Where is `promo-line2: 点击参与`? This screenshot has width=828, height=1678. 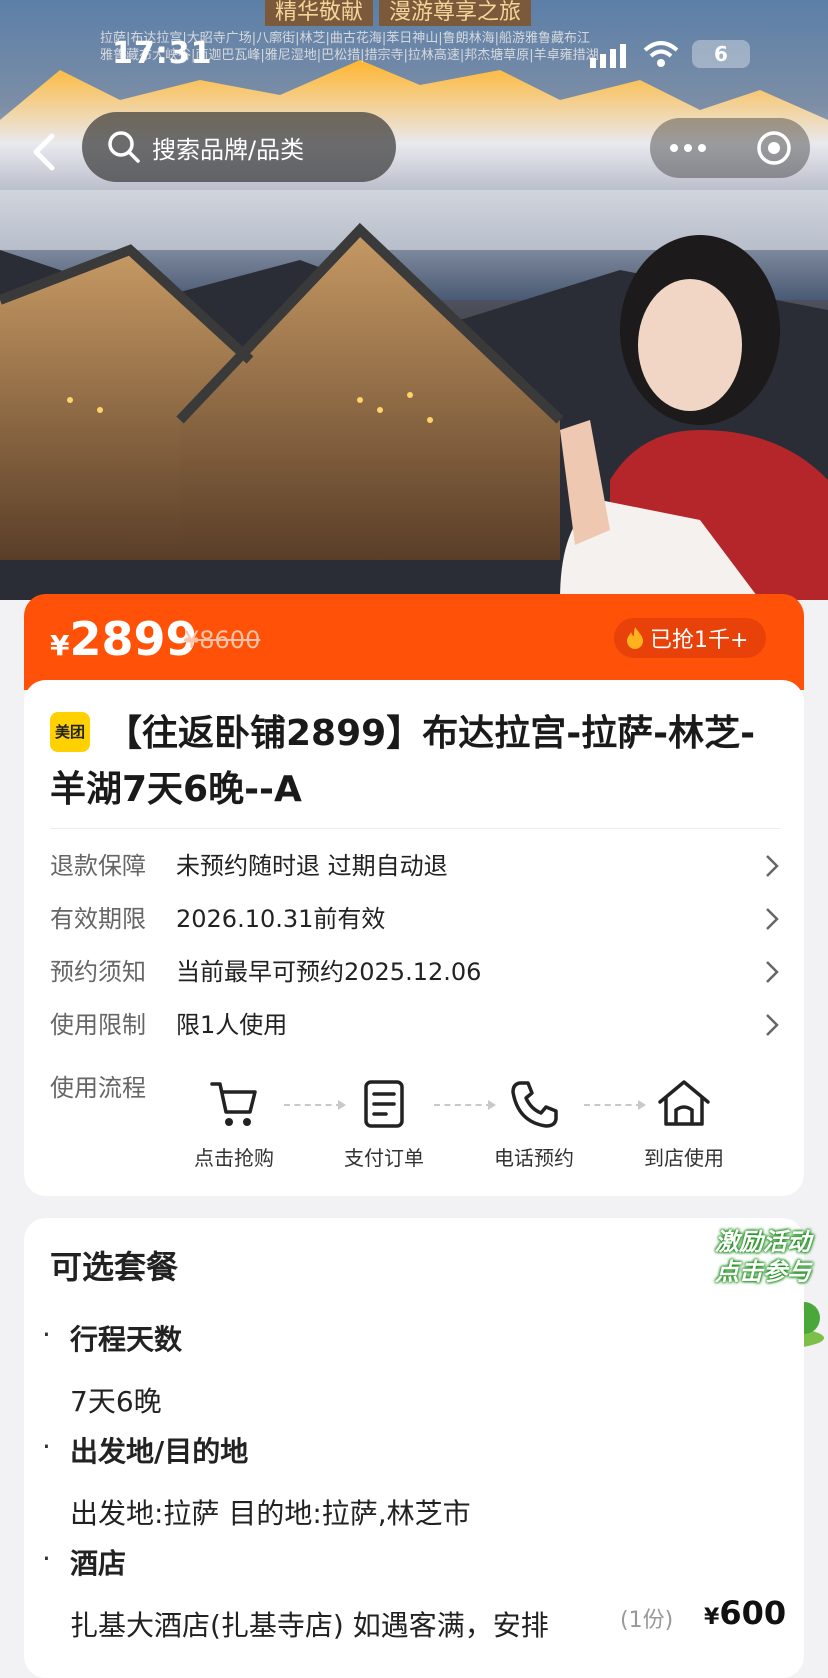
promo-line2: 点击参与 is located at coordinates (763, 1272).